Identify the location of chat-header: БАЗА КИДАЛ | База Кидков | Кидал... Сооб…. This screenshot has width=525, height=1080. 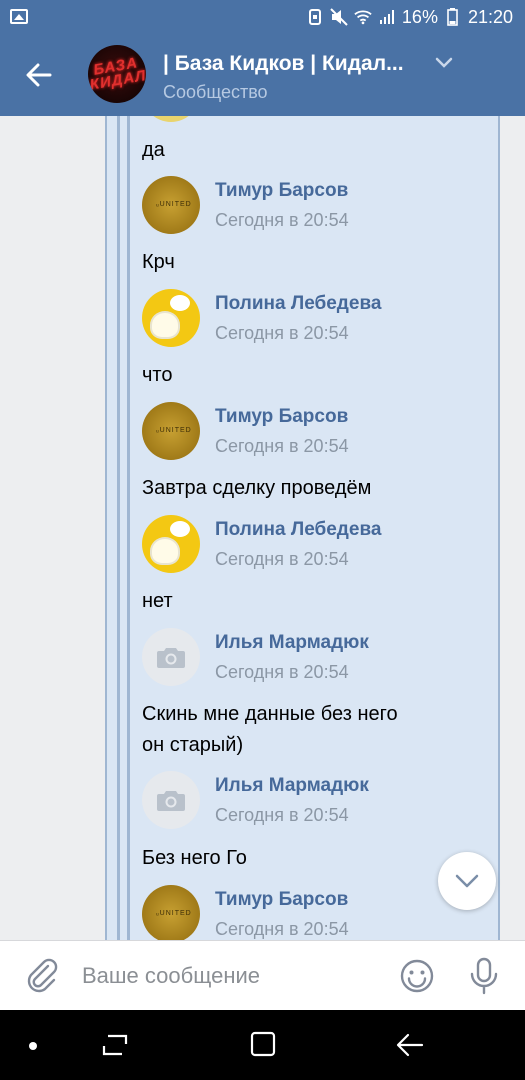
(262, 75).